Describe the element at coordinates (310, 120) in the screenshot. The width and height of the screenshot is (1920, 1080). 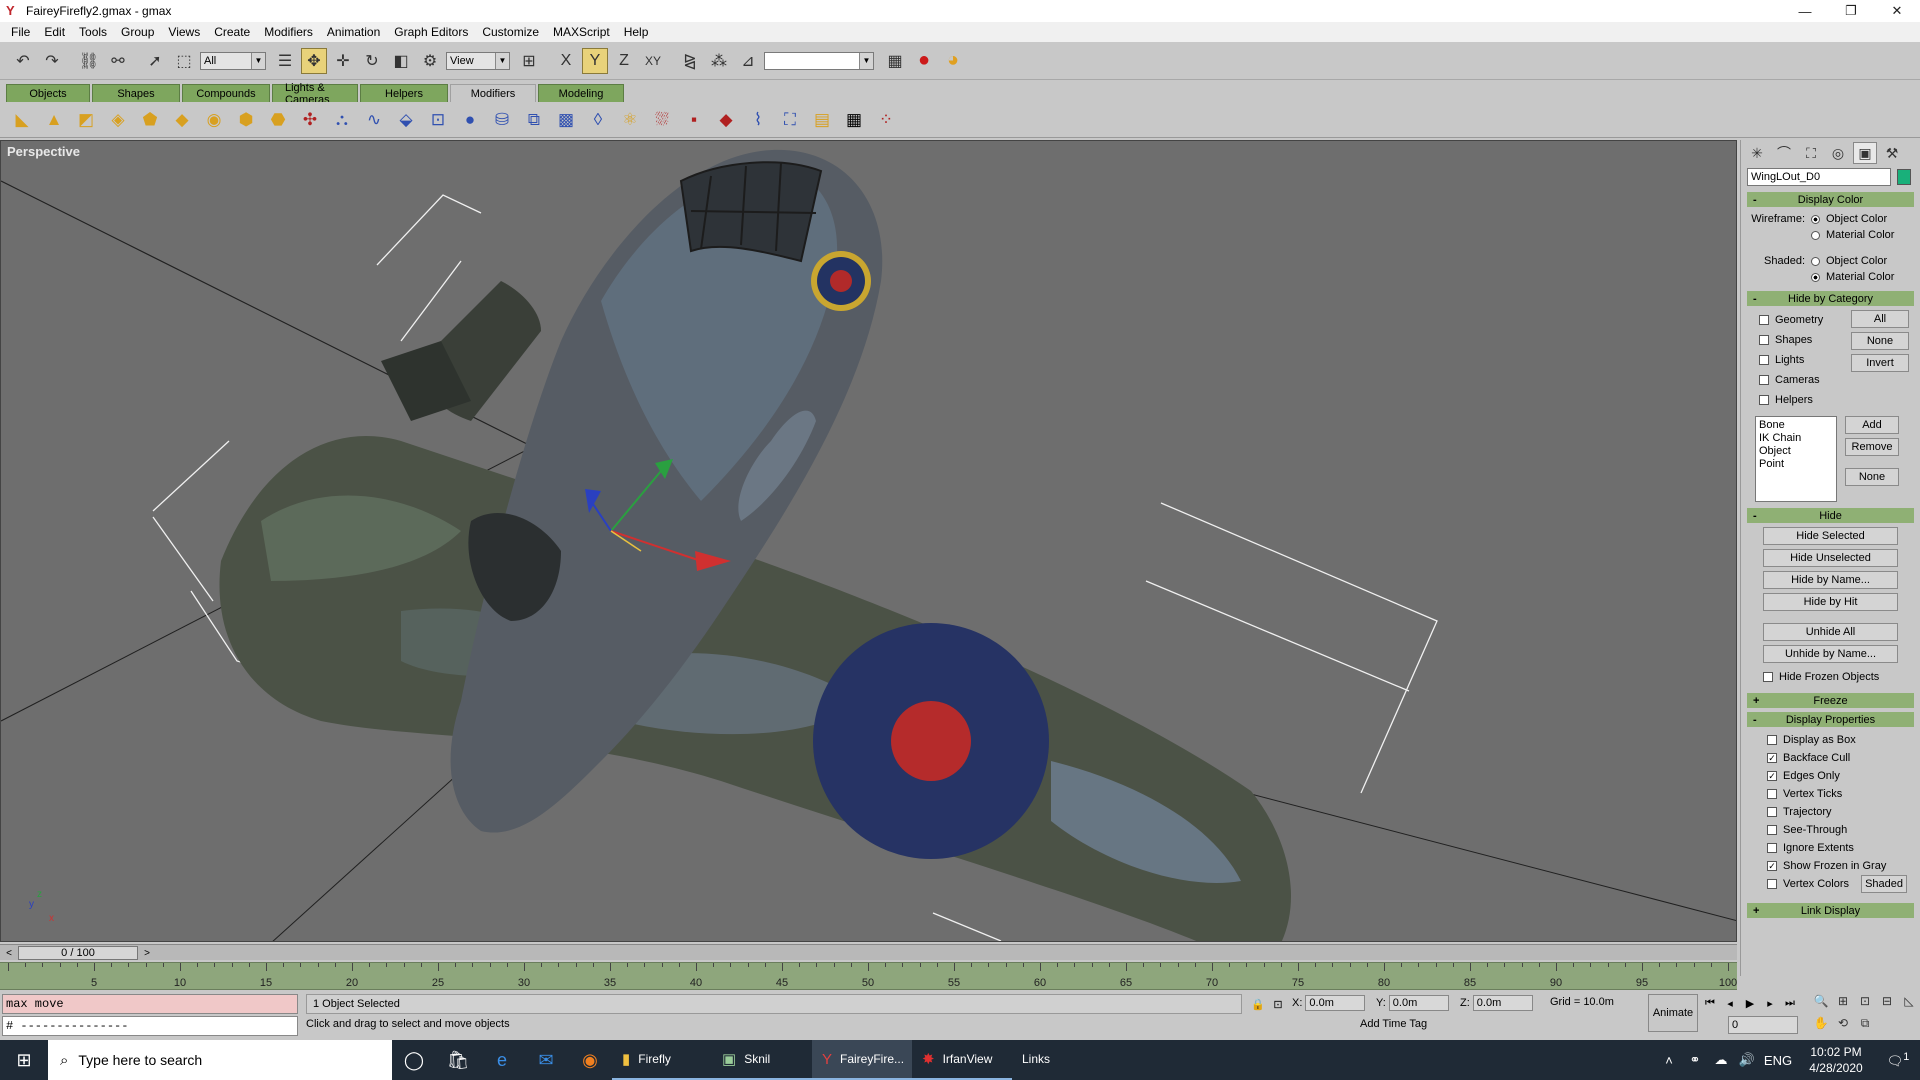
I see `xform-modifier-icon: ✣` at that location.